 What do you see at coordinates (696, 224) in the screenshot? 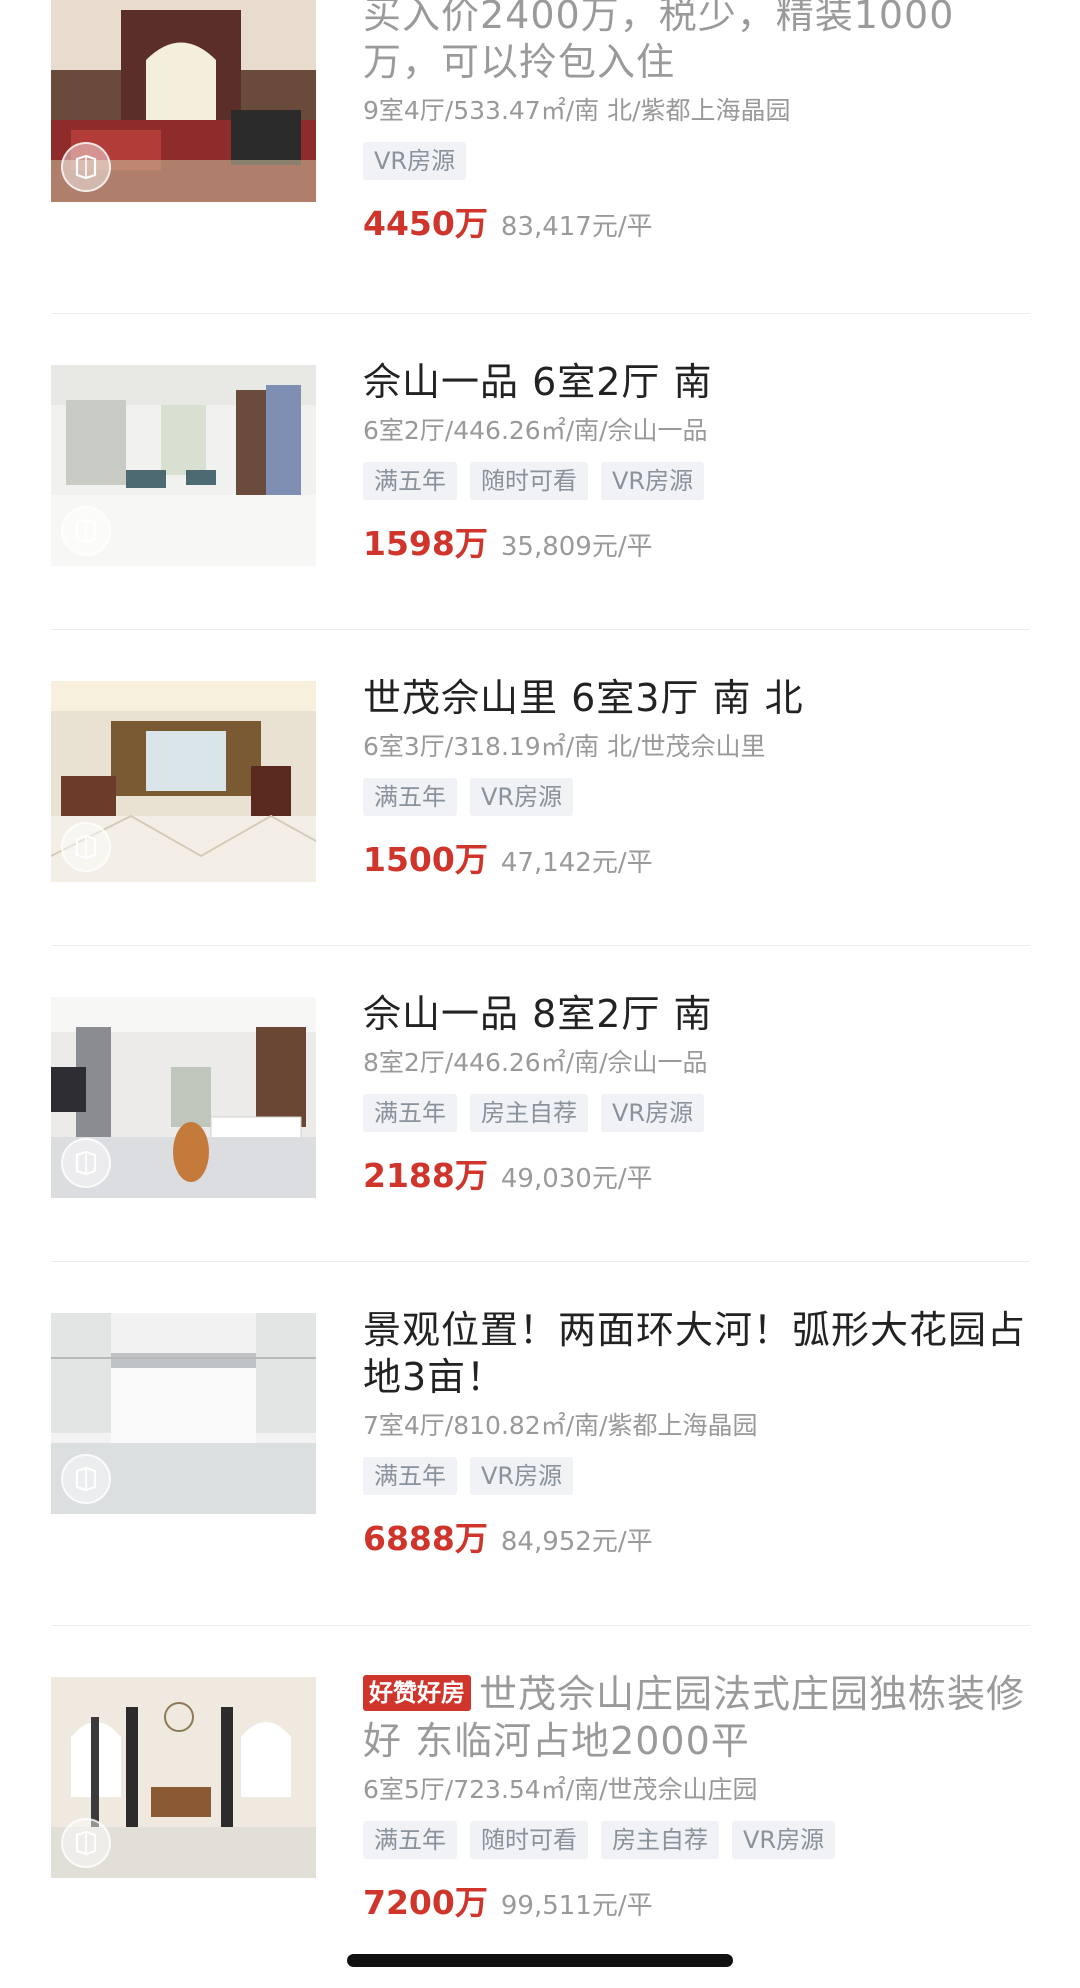
I see `price-row: 4450万 83,417元/平` at bounding box center [696, 224].